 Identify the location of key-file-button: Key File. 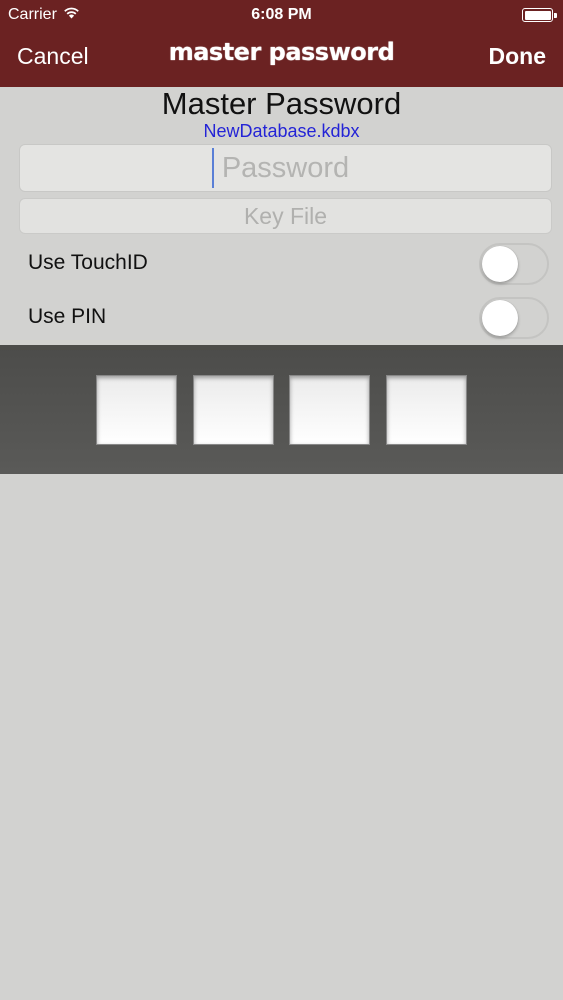
(285, 216).